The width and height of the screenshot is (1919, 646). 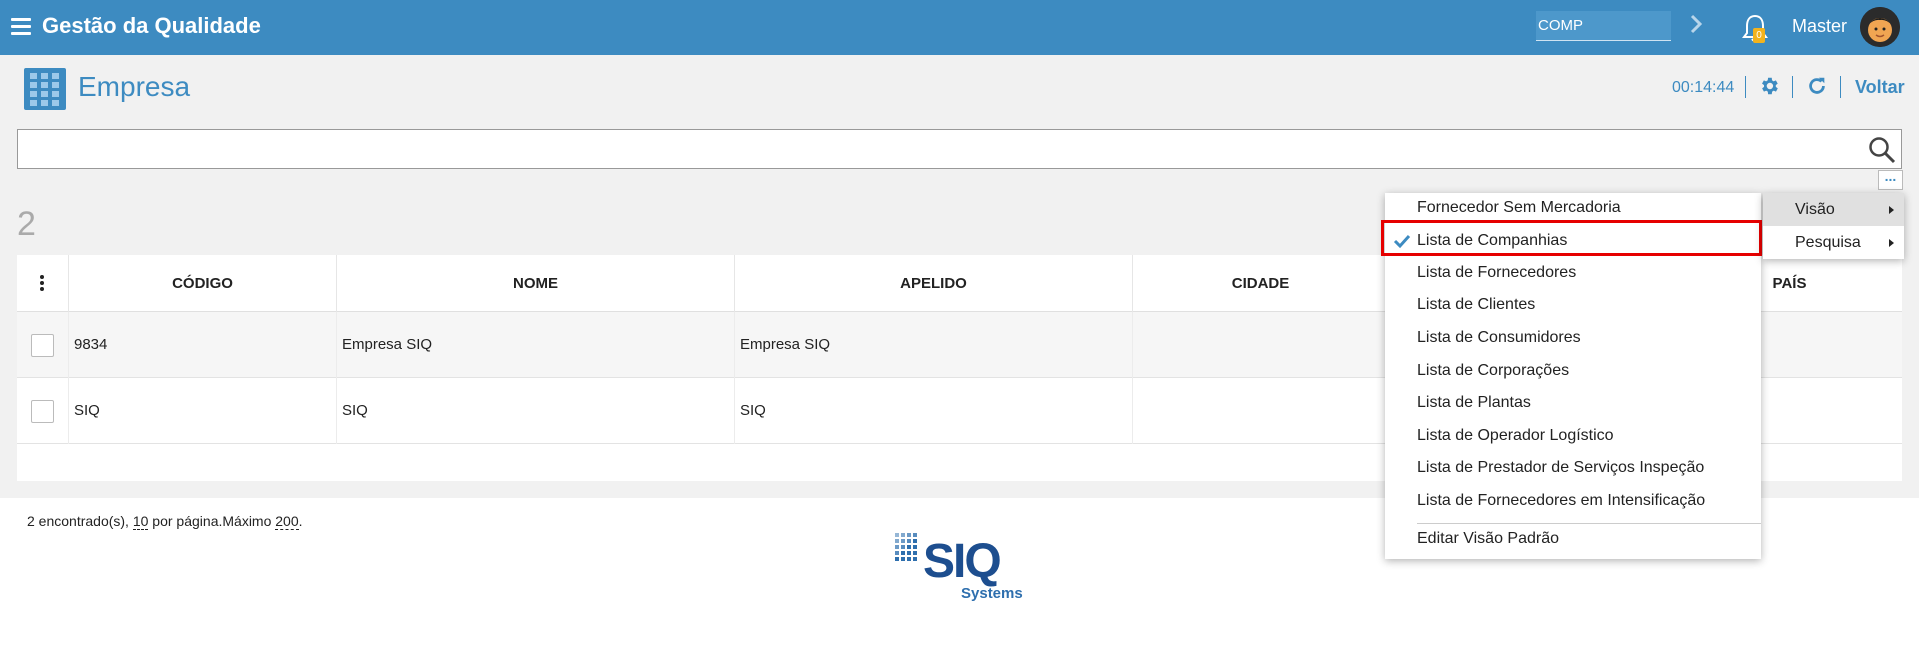 I want to click on notification-badge: 0, so click(x=1759, y=35).